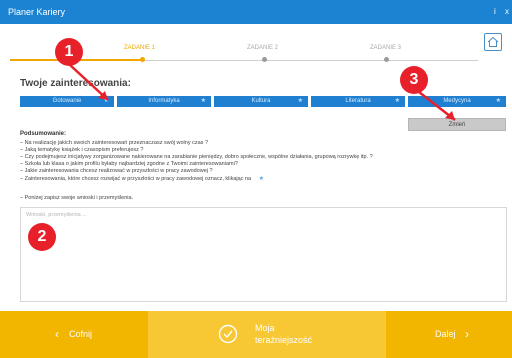 The width and height of the screenshot is (512, 358). I want to click on step-3-dot, so click(386, 59).